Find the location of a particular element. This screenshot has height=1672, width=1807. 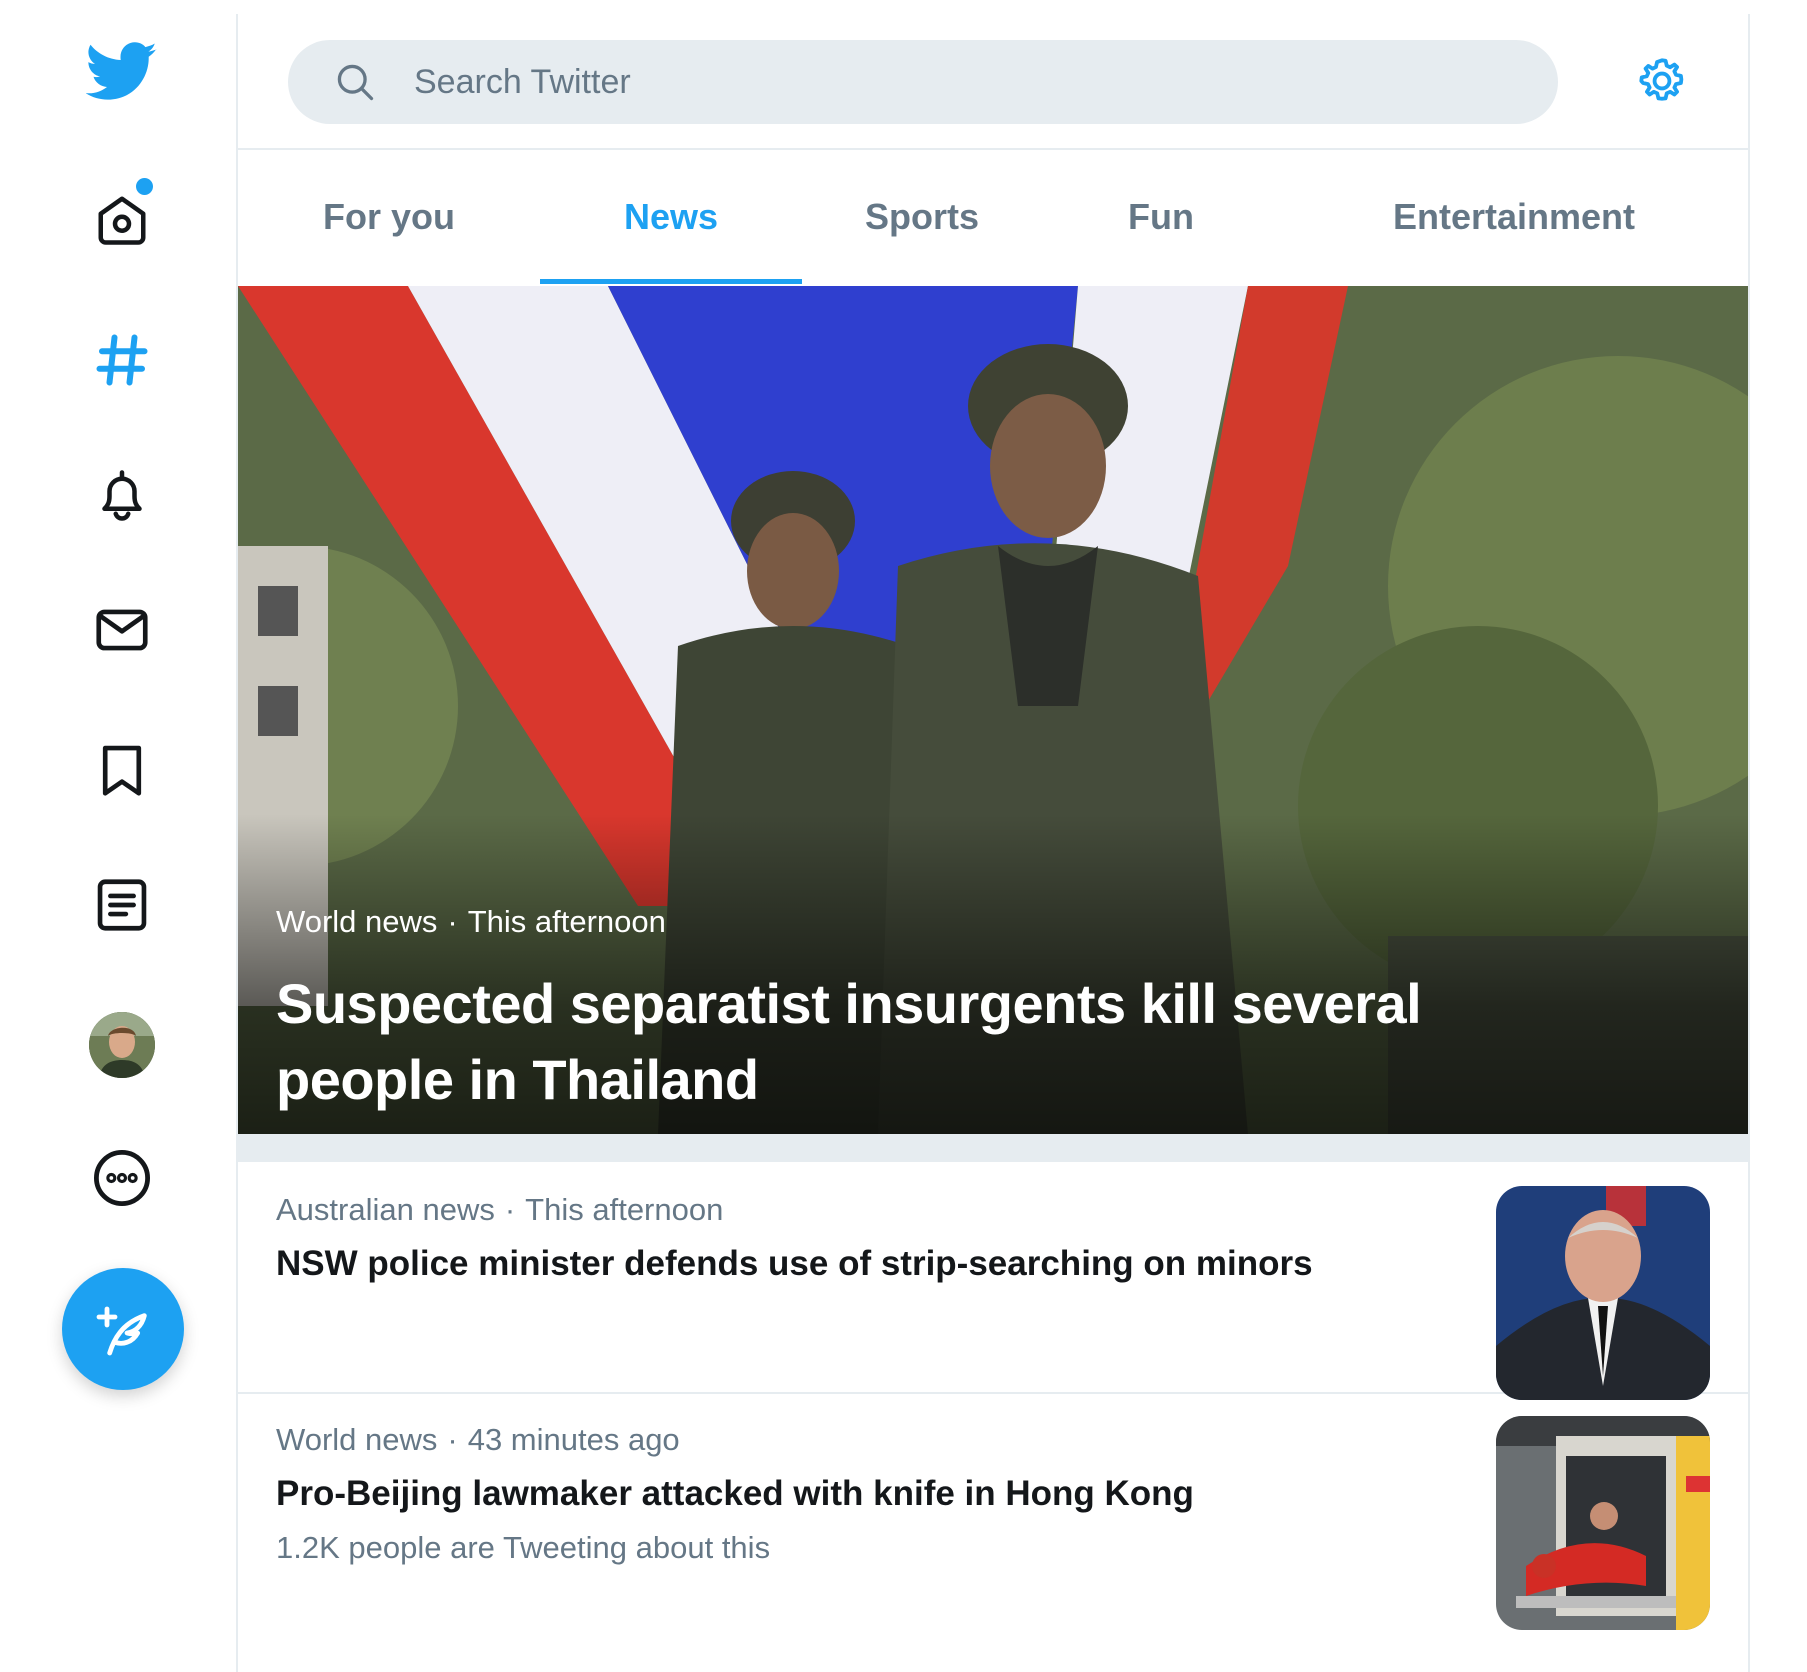

sidebar-item-messages is located at coordinates (122, 630).